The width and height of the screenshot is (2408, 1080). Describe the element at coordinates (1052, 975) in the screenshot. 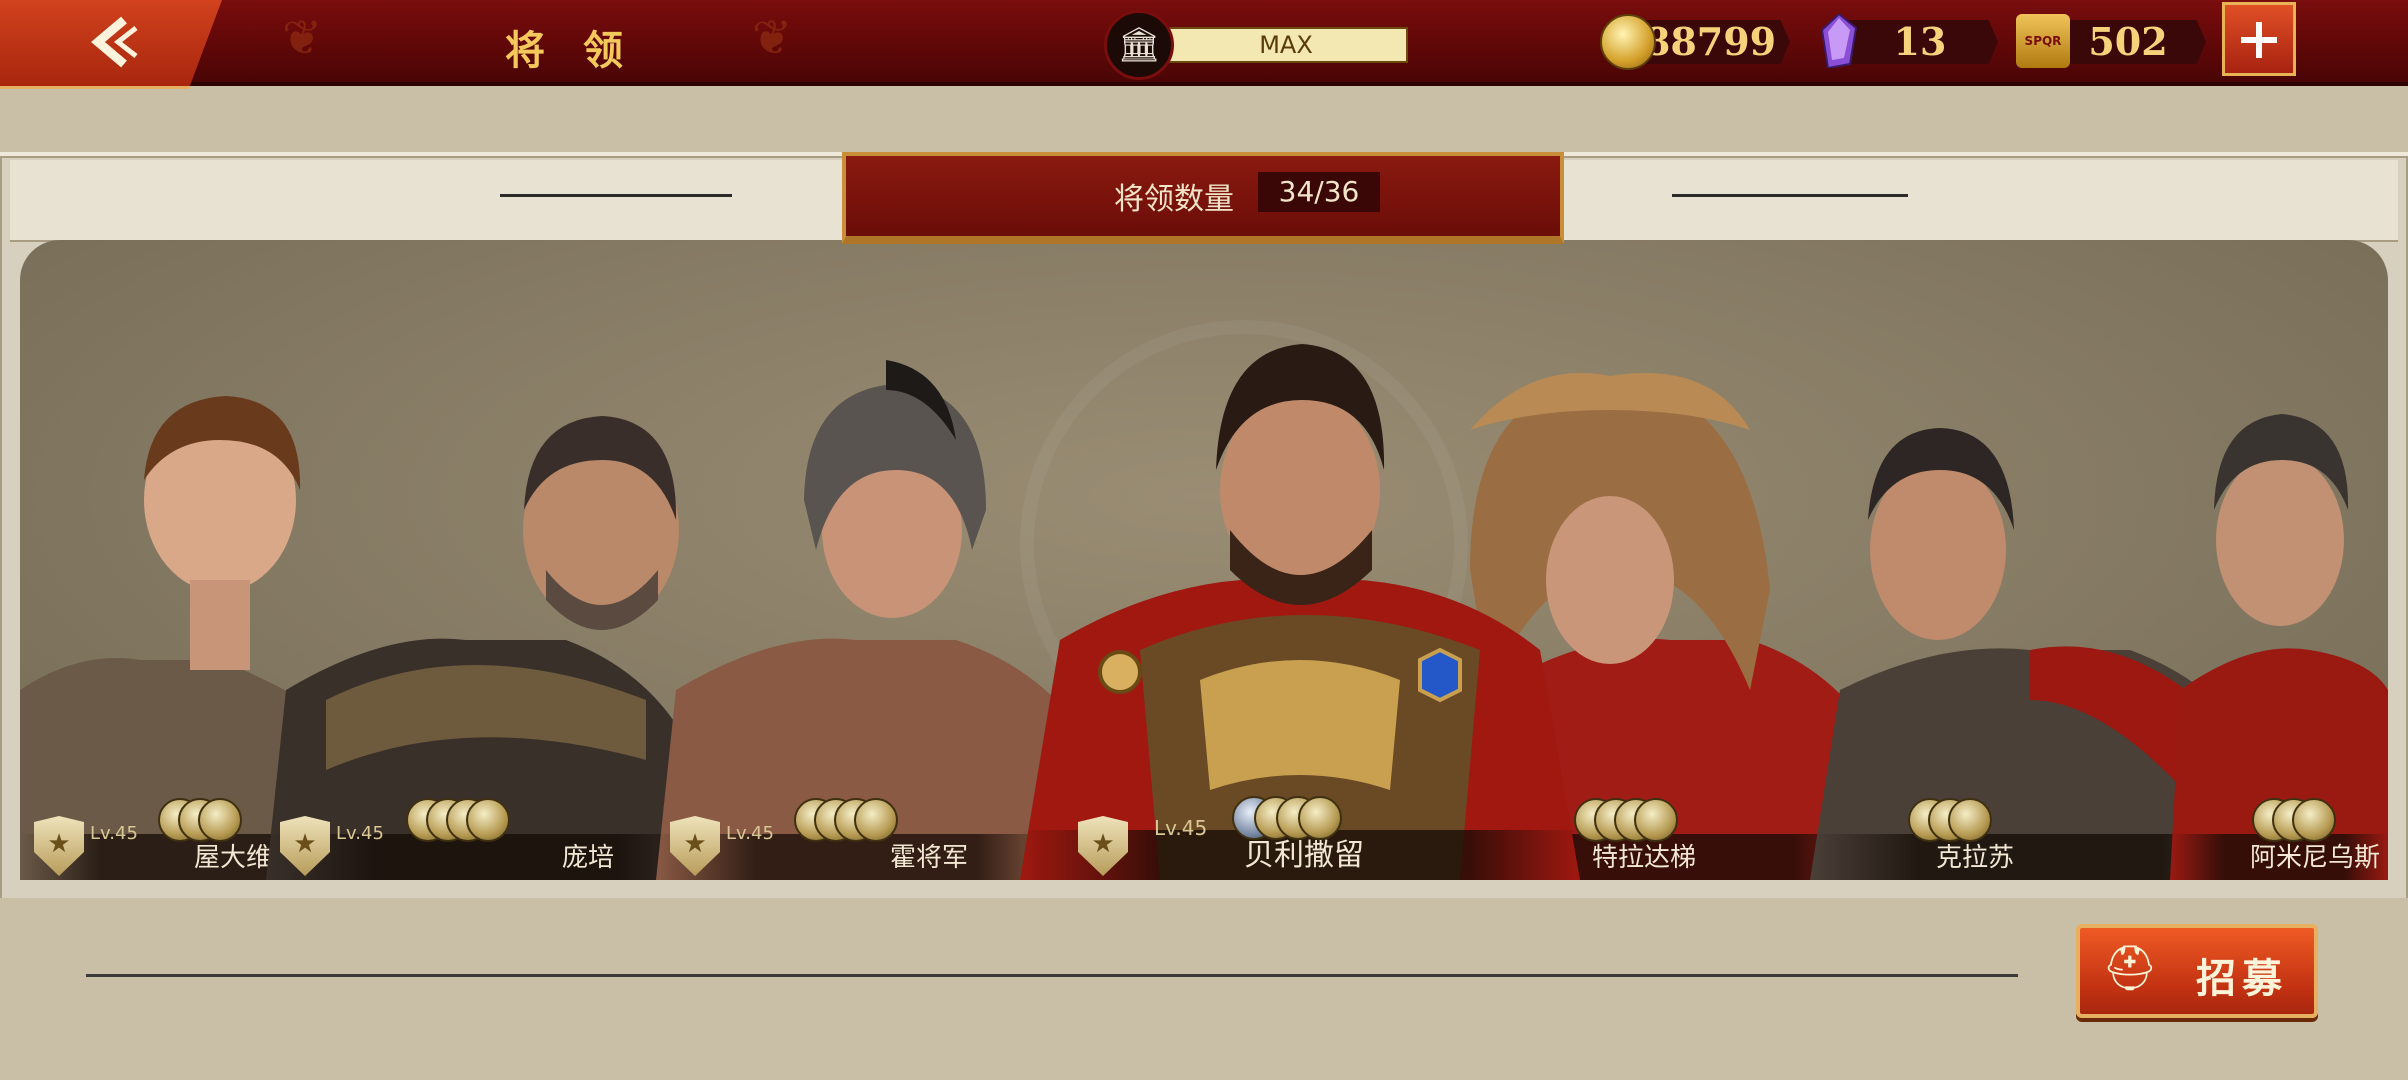

I see `bottom-divider` at that location.